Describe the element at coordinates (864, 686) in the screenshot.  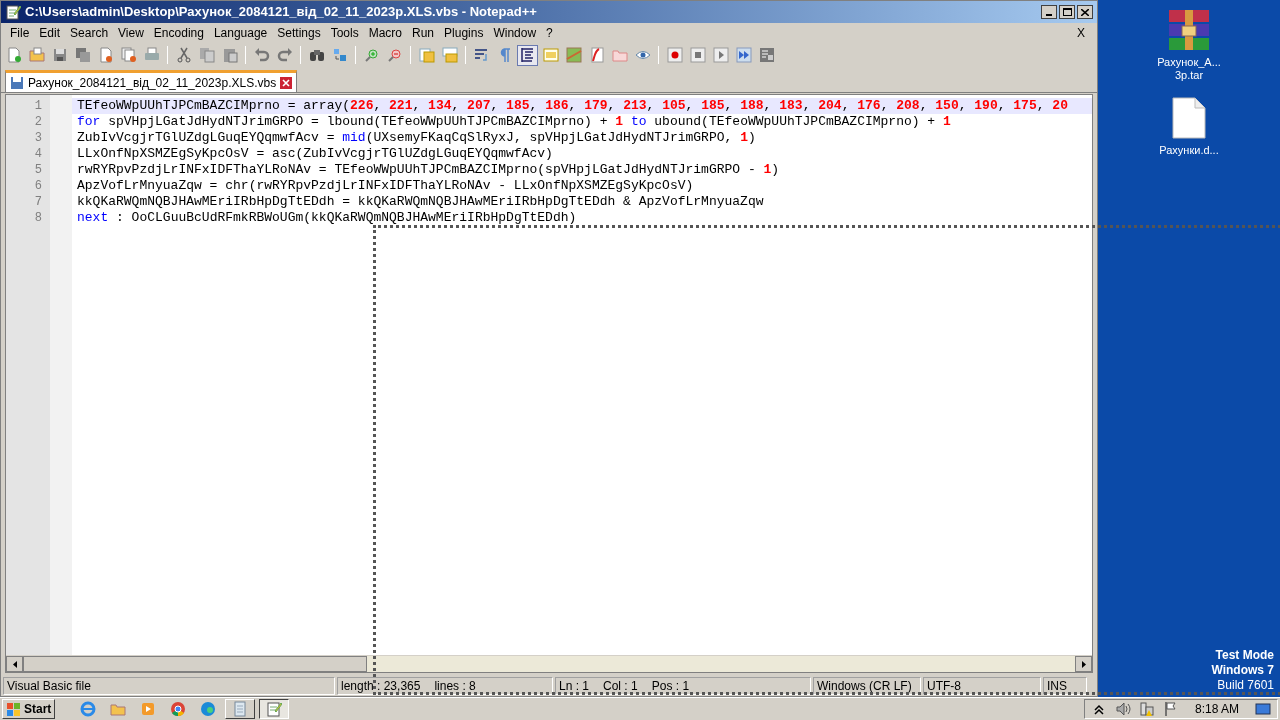
I see `line-ending-label: Windows (CR LF)` at that location.